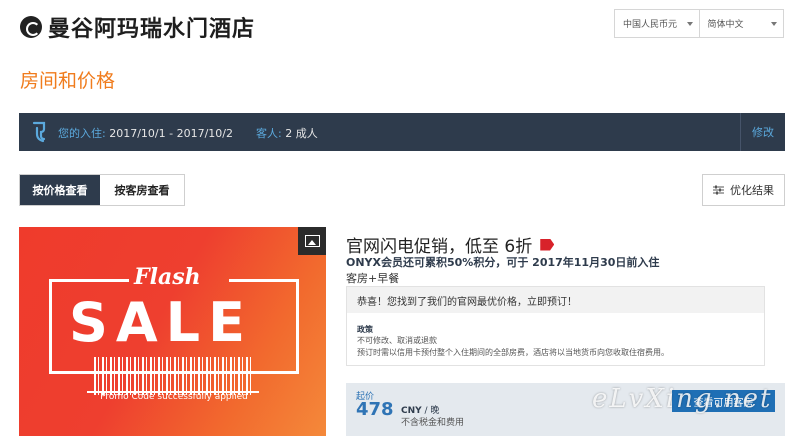 Image resolution: width=799 pixels, height=436 pixels. Describe the element at coordinates (375, 409) in the screenshot. I see `price-amount: 478` at that location.